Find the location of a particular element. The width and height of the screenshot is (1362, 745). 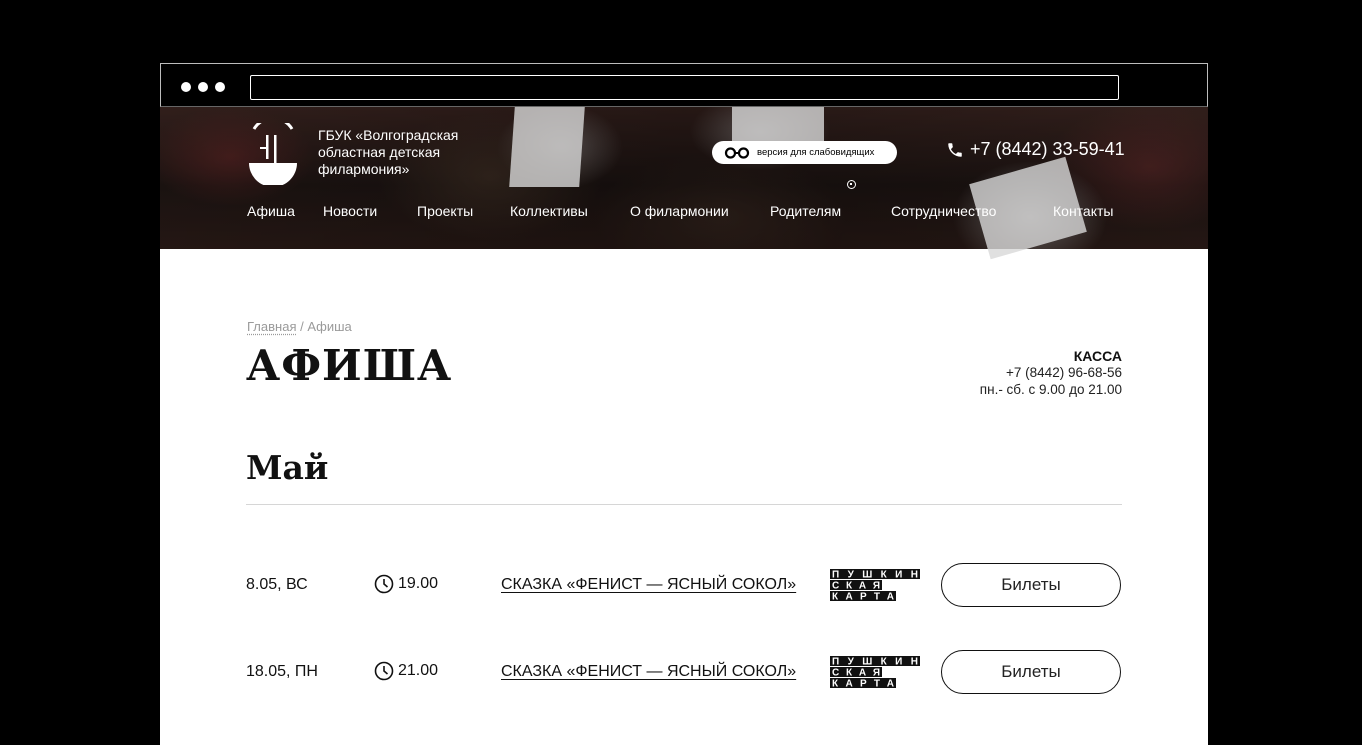

box-office-phone: +7 (8442) 96-68-56 is located at coordinates (1051, 372).